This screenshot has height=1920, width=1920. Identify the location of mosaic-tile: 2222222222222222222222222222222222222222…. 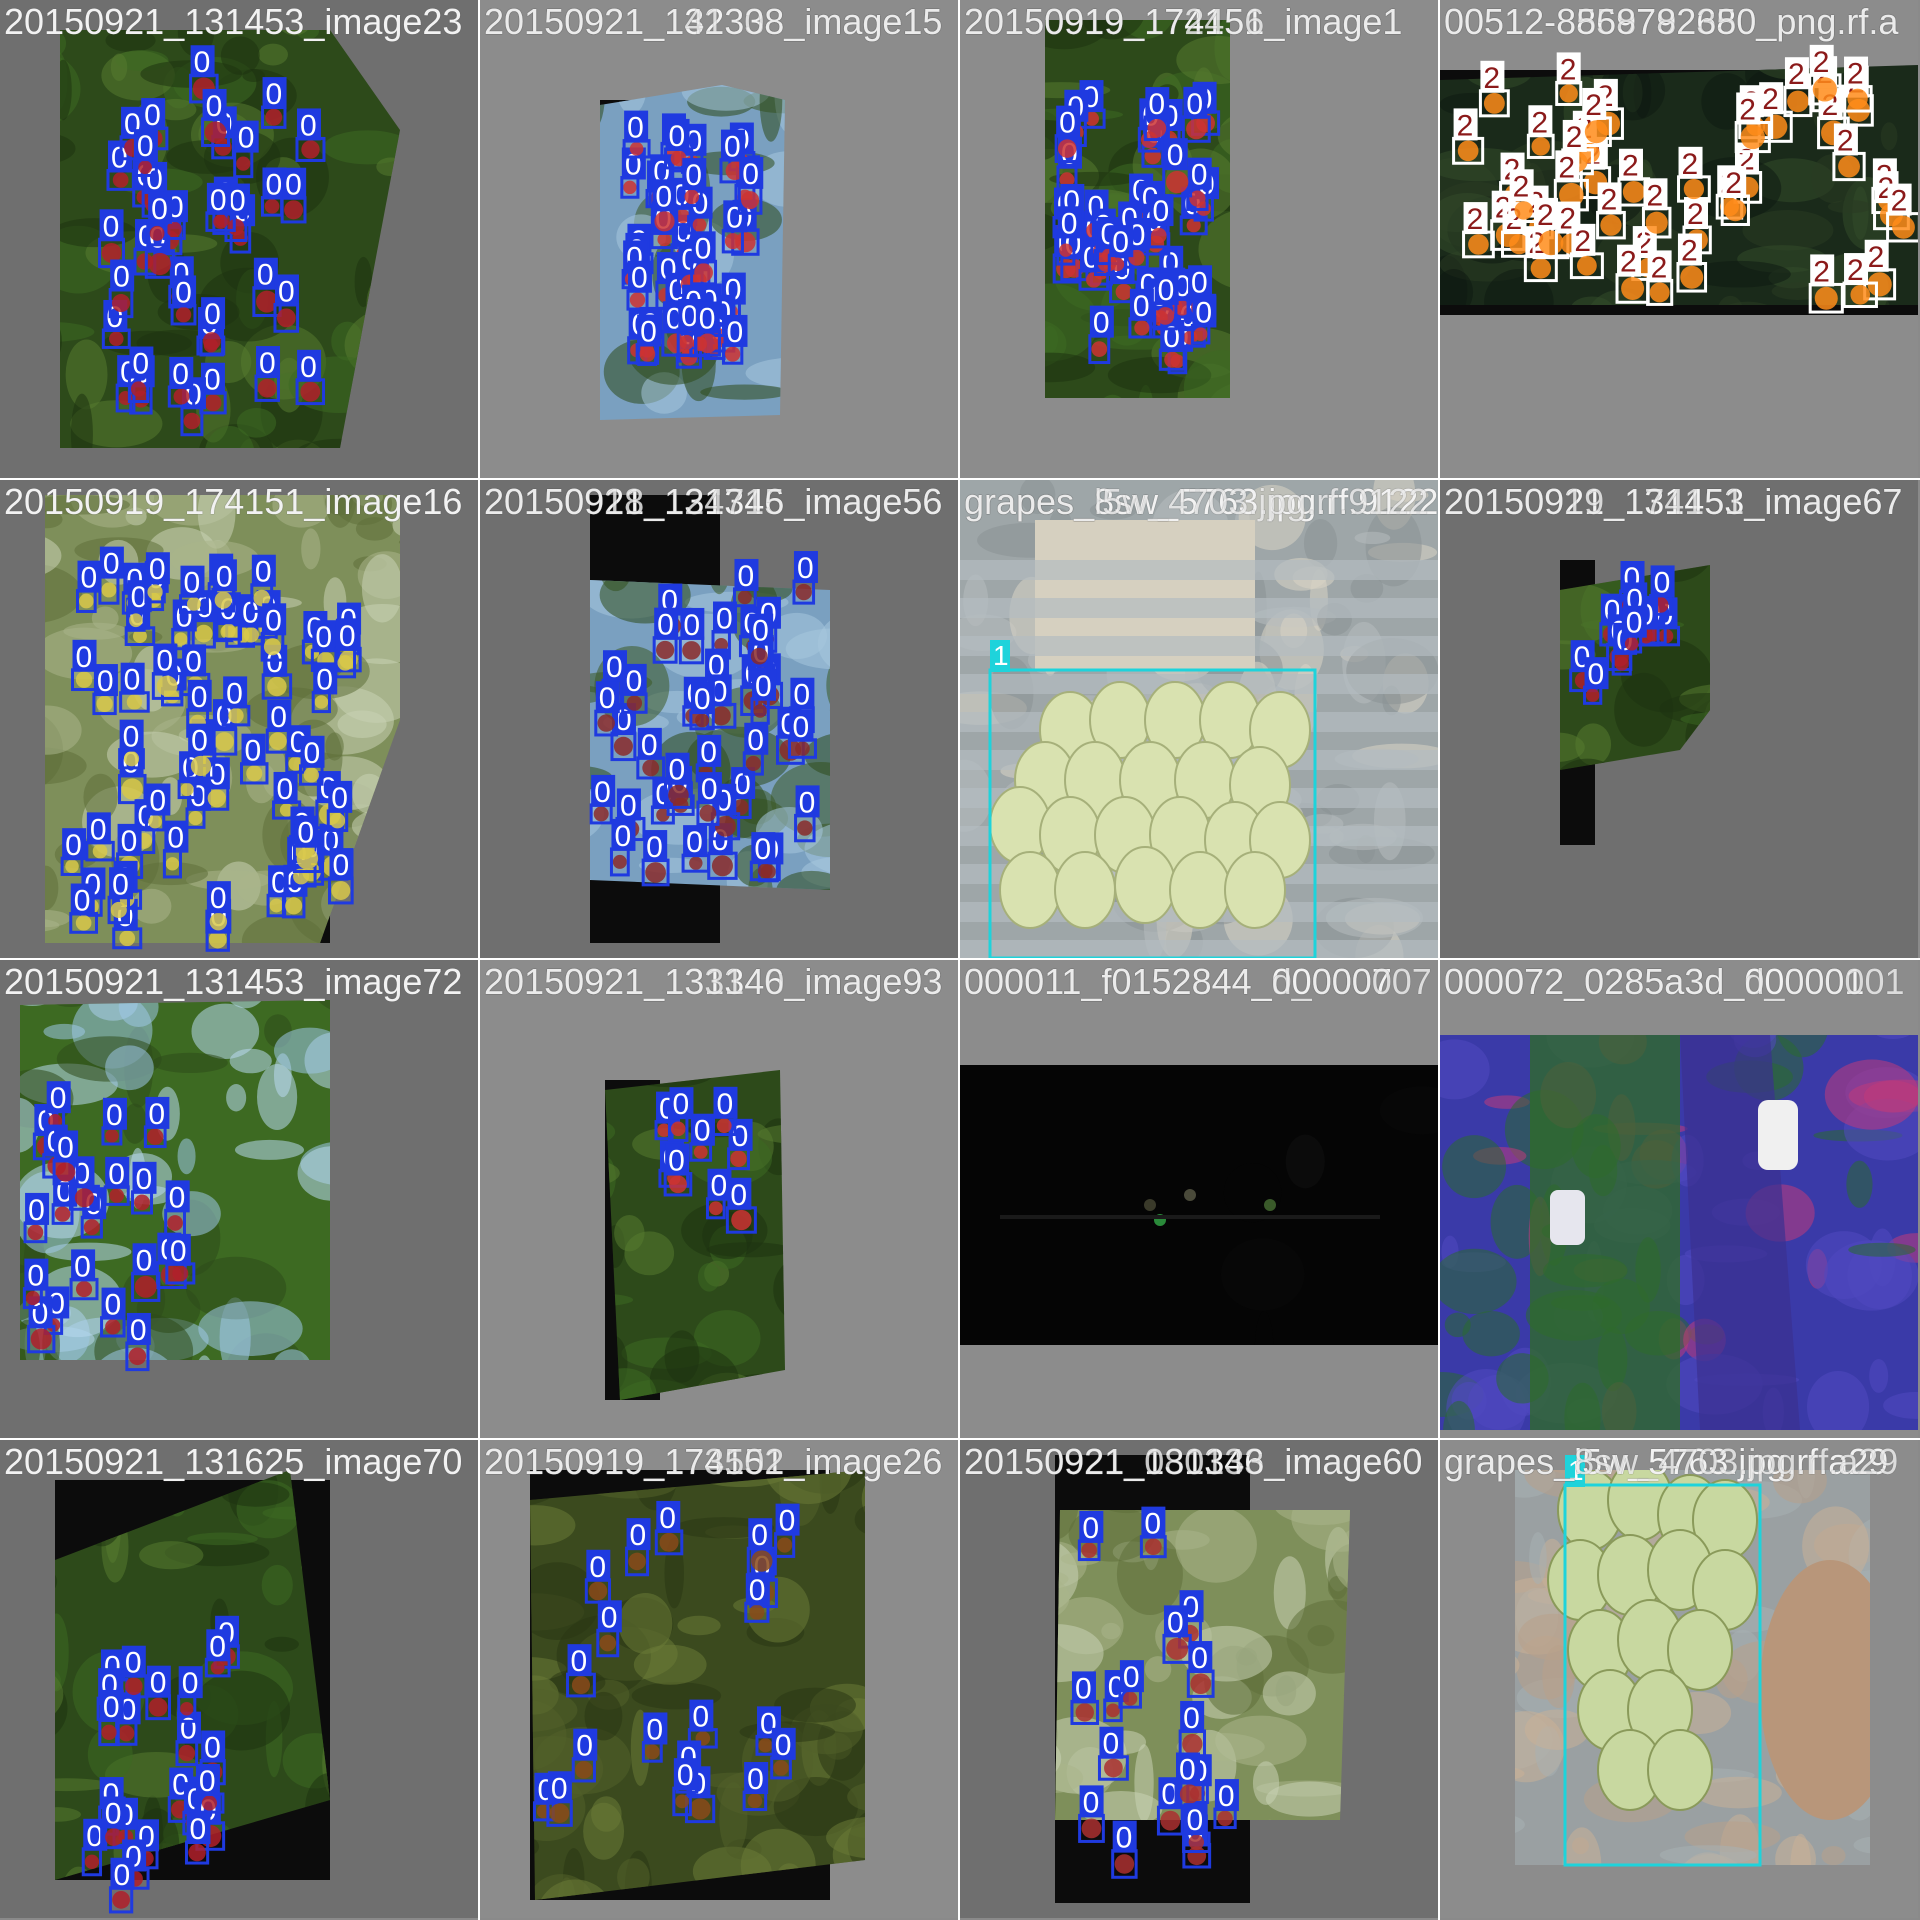
(1679, 239).